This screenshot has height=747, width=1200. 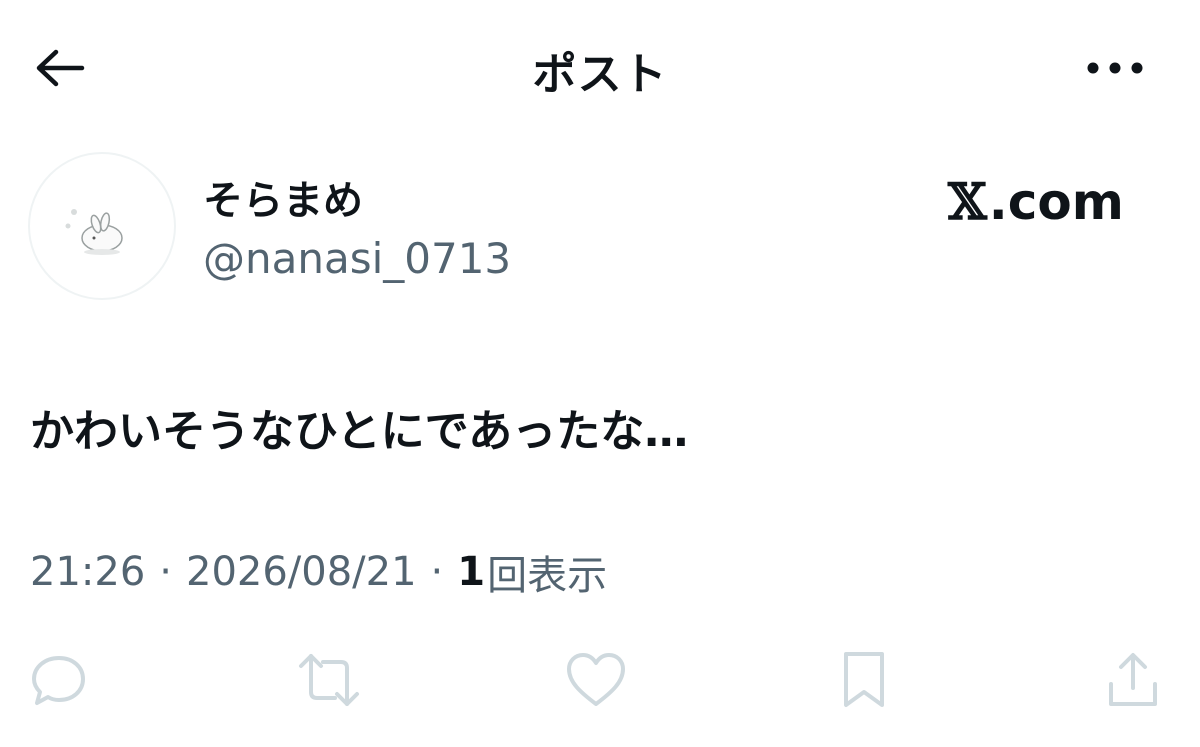 I want to click on more-options-button, so click(x=1115, y=68).